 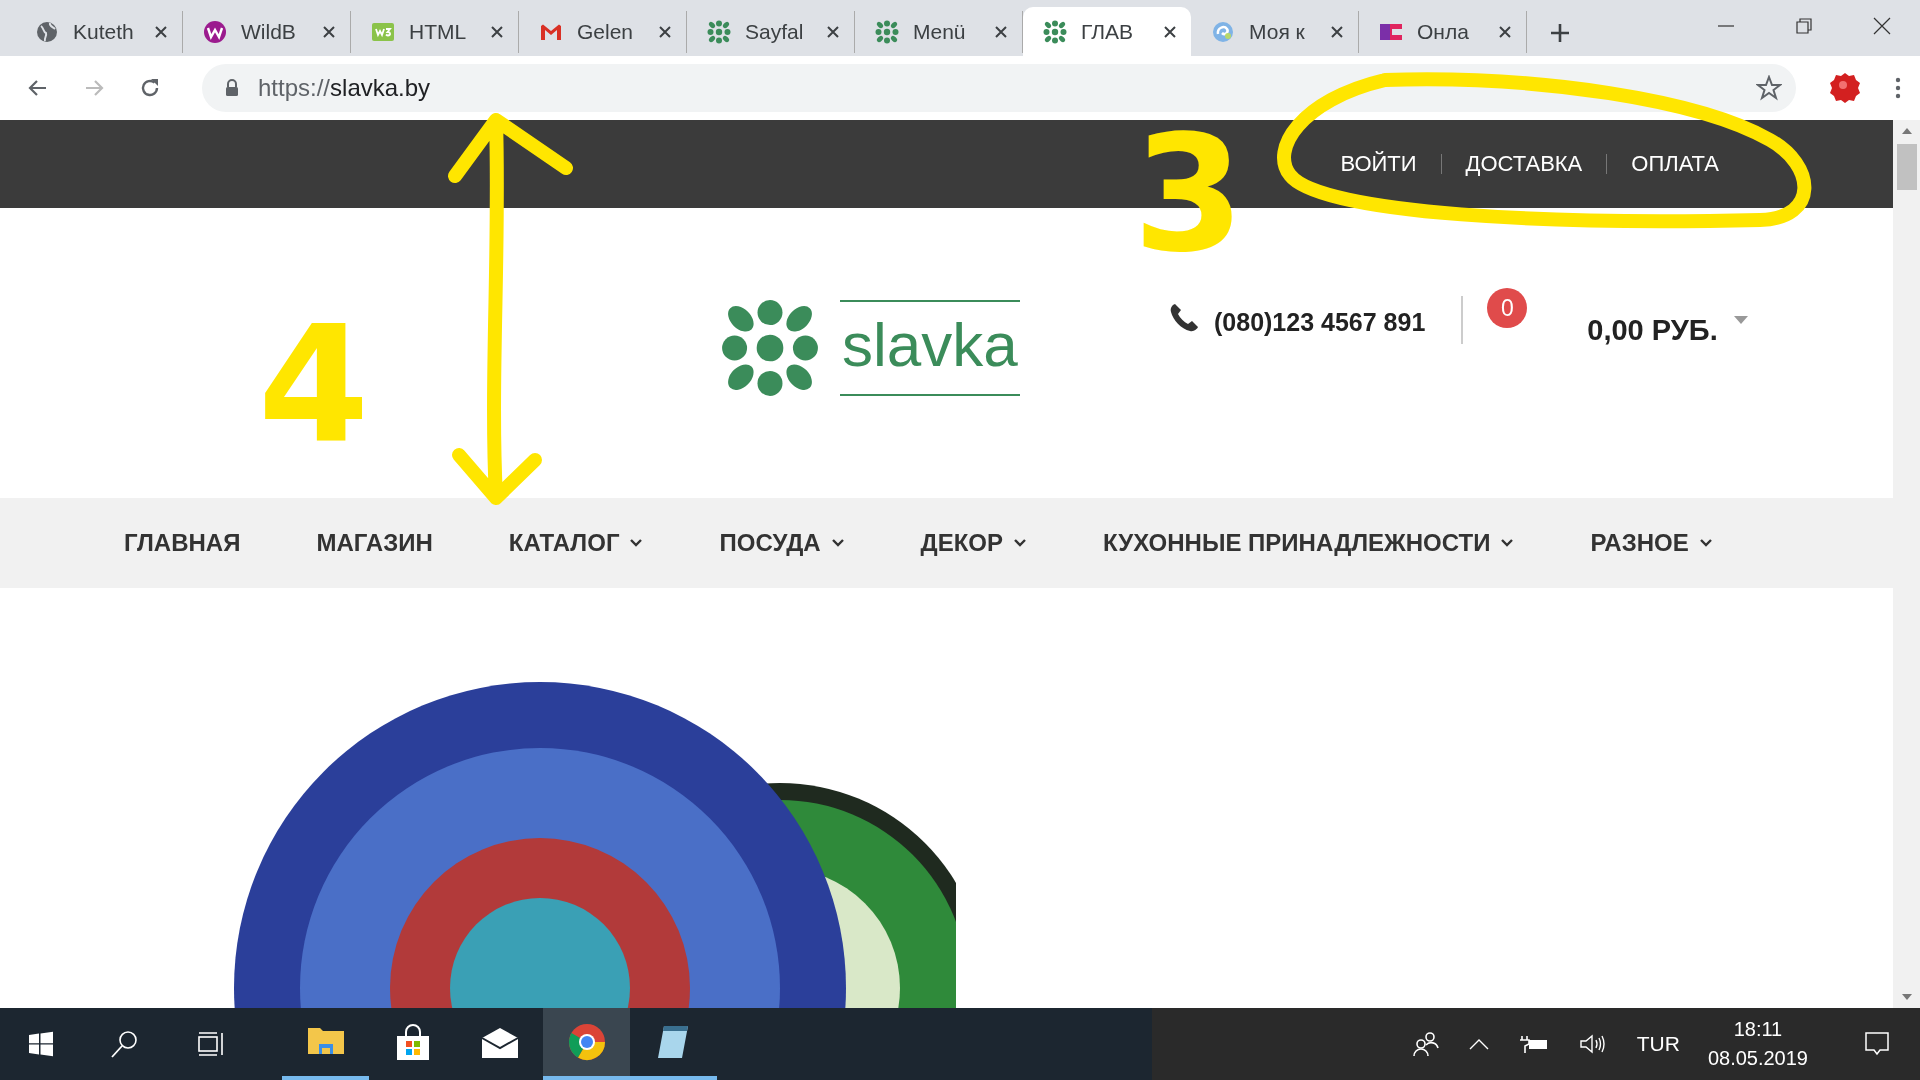 What do you see at coordinates (1223, 32) in the screenshot?
I see `swirl-icon` at bounding box center [1223, 32].